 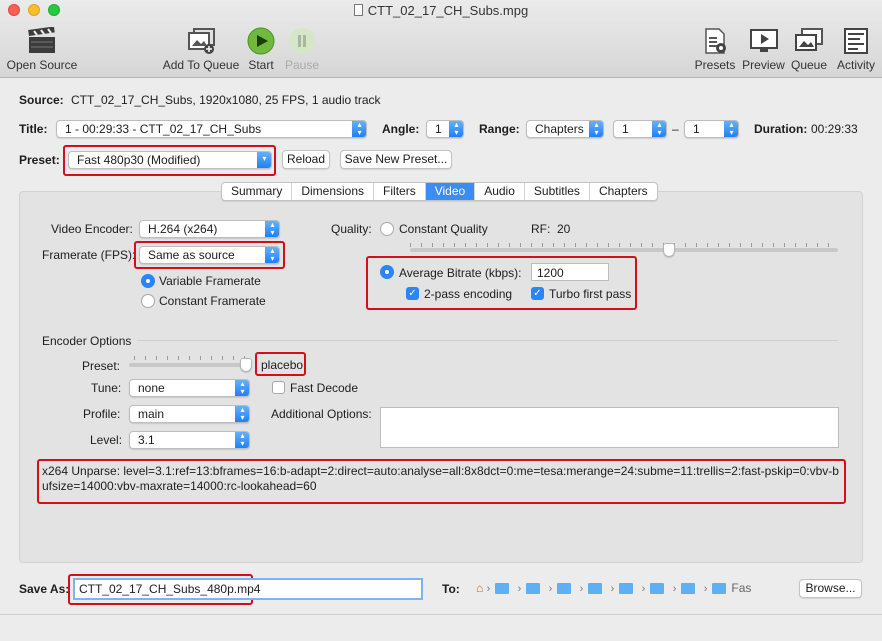 What do you see at coordinates (809, 65) in the screenshot?
I see `queue-label: Queue` at bounding box center [809, 65].